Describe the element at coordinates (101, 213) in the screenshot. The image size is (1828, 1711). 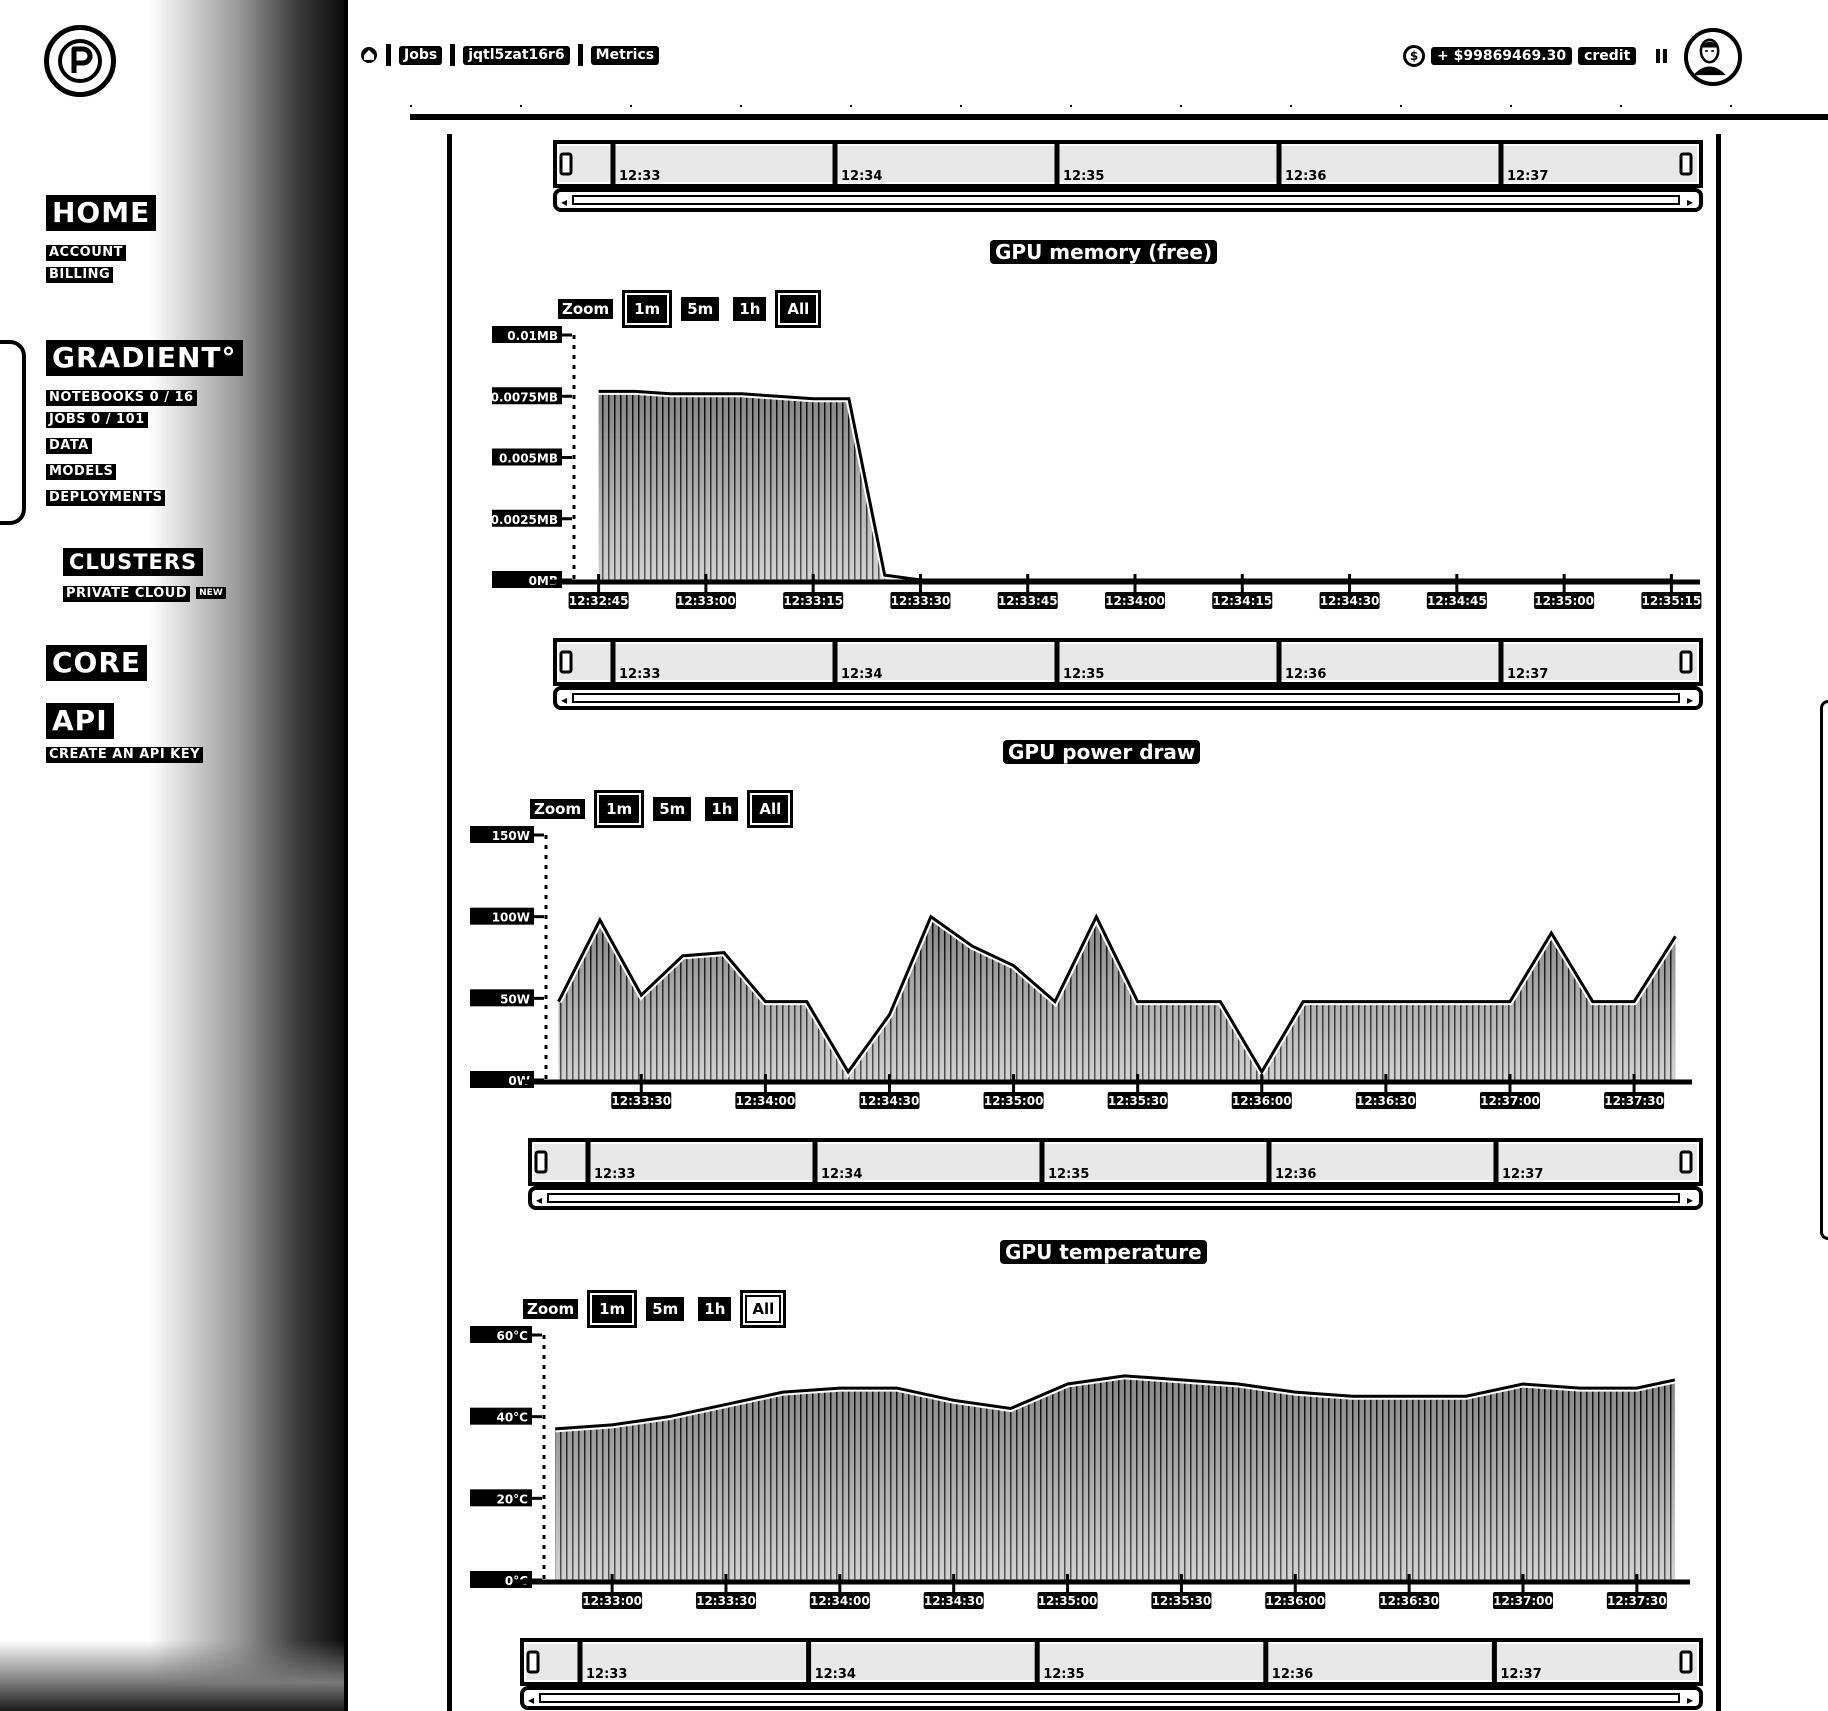
I see `nav-heading-home: HOME` at that location.